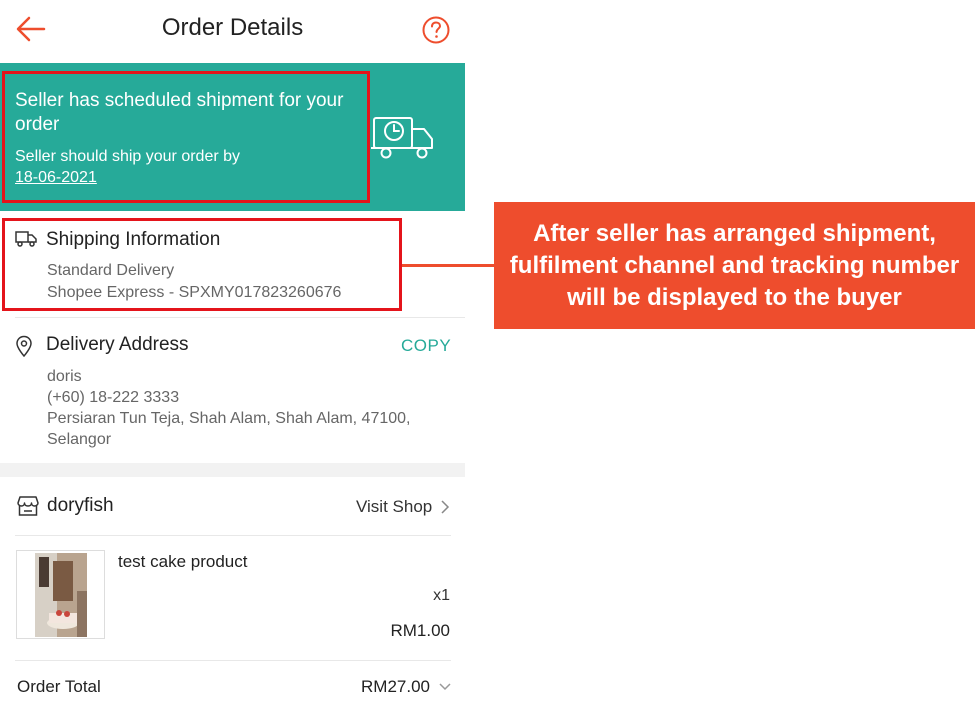  Describe the element at coordinates (117, 344) in the screenshot. I see `delivery-address-title: Delivery Address` at that location.